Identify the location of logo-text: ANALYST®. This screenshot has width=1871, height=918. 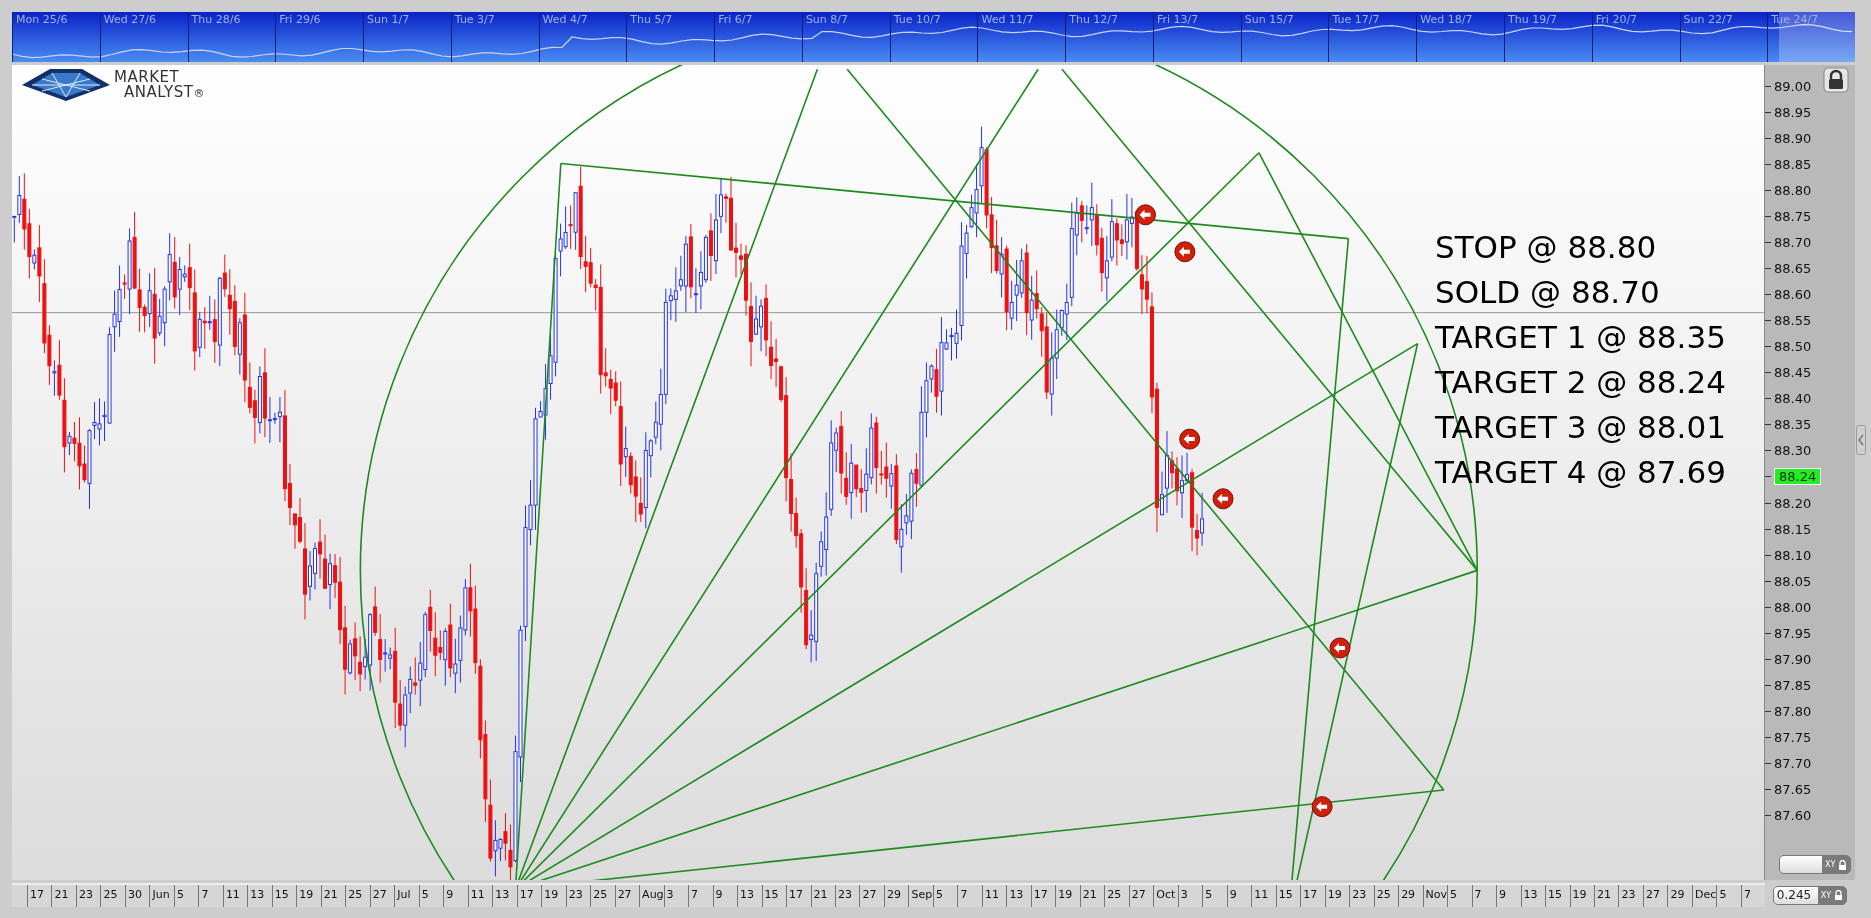
(164, 92).